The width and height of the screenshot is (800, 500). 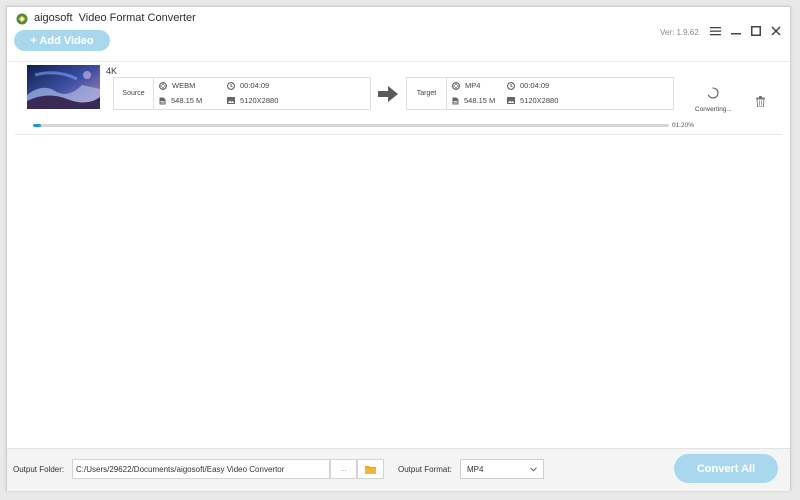 I want to click on app-logo-icon, so click(x=22, y=19).